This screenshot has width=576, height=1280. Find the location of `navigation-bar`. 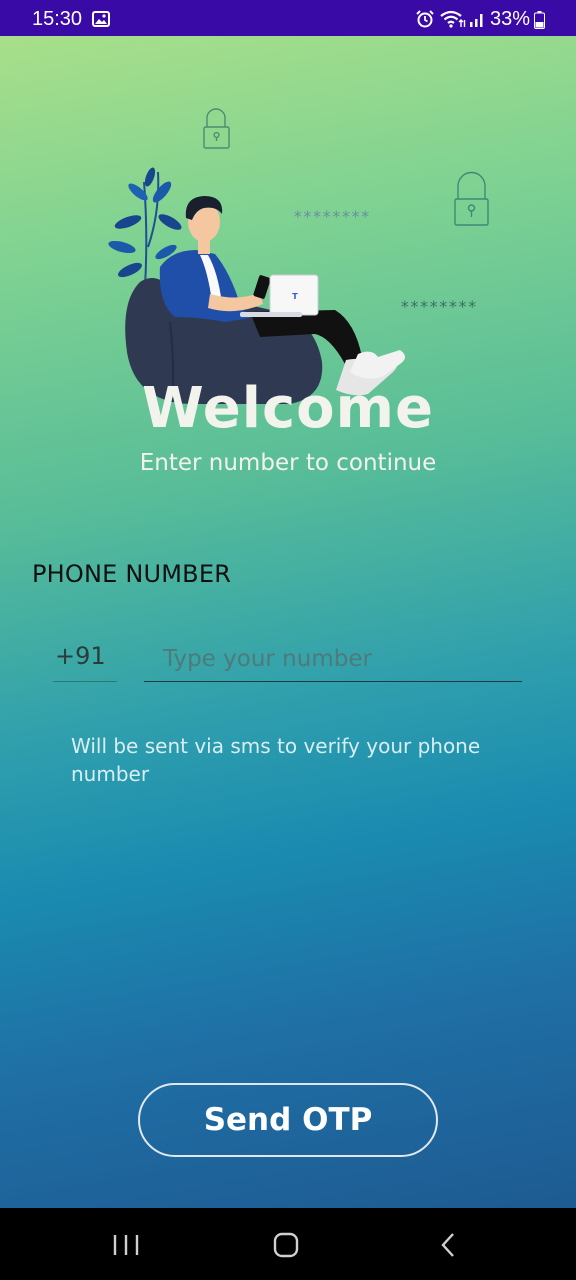

navigation-bar is located at coordinates (288, 1244).